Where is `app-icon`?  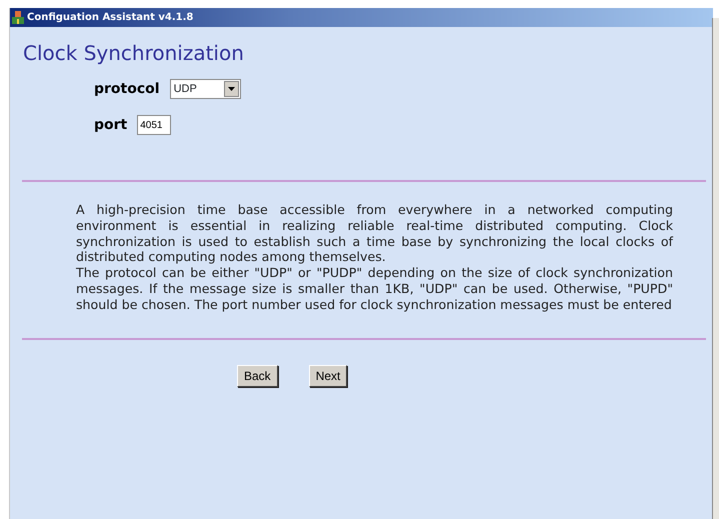 app-icon is located at coordinates (18, 17).